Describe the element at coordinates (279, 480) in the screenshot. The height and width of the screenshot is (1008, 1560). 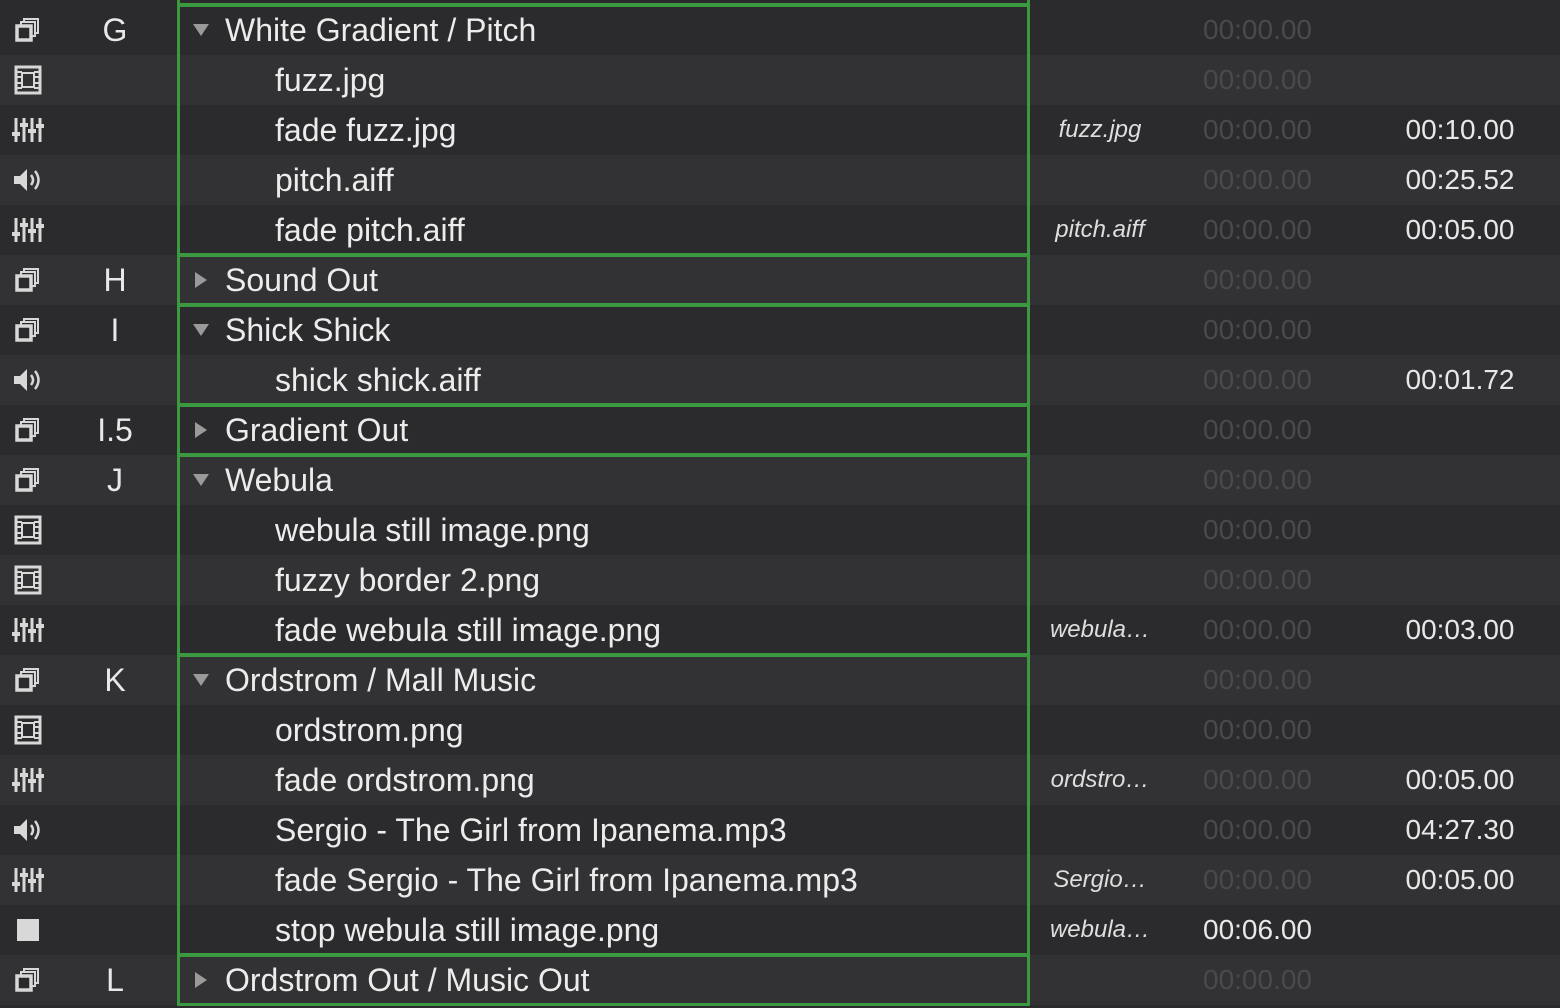
I see `cue-name: Webula` at that location.